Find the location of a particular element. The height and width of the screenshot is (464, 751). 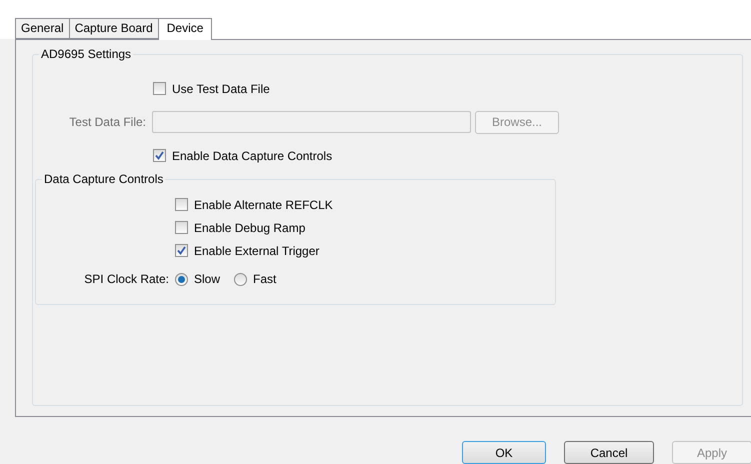

checkbox-label: Enable Alternate REFCLK is located at coordinates (263, 205).